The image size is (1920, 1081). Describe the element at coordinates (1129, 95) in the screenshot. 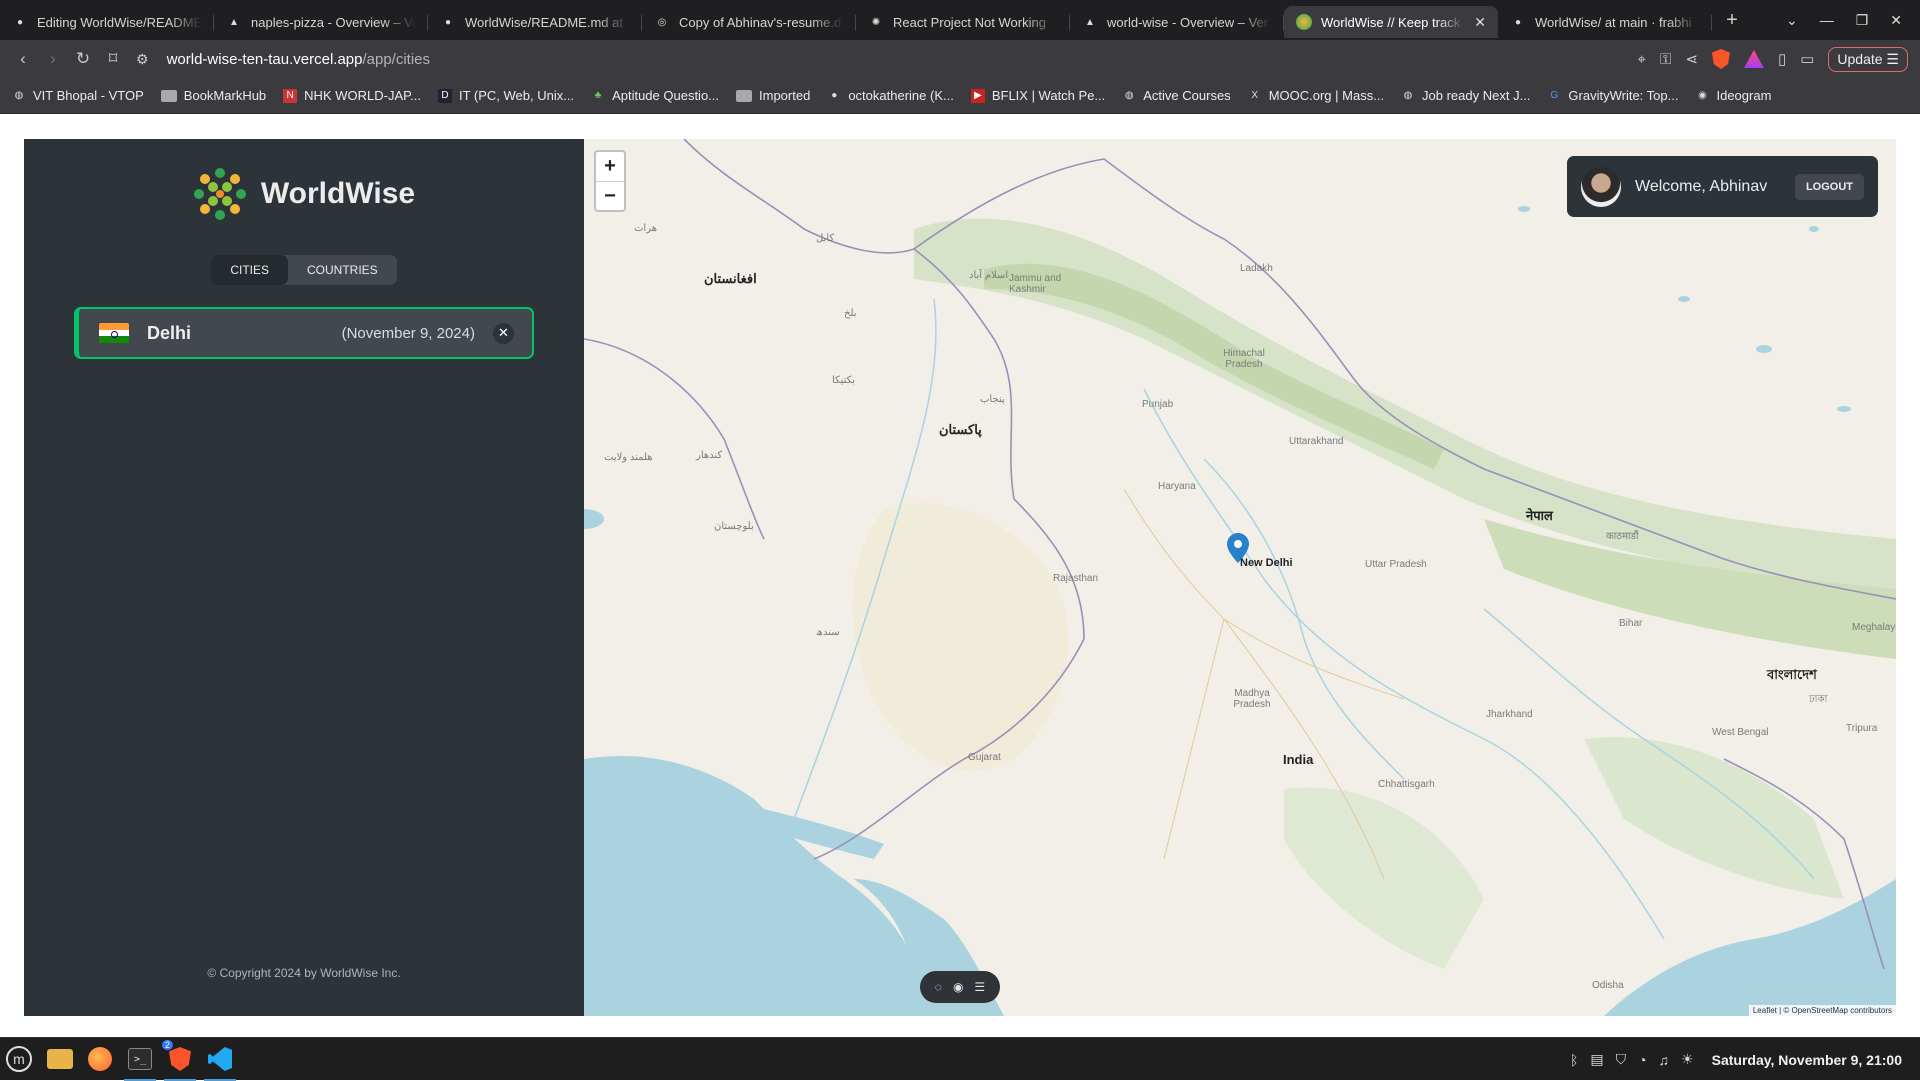

I see `globe-icon: ◍` at that location.